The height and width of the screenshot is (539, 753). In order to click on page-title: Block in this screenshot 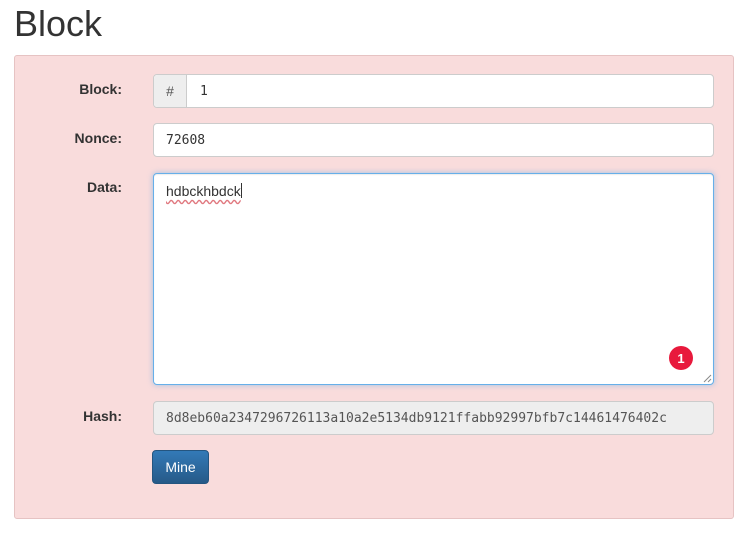, I will do `click(58, 23)`.